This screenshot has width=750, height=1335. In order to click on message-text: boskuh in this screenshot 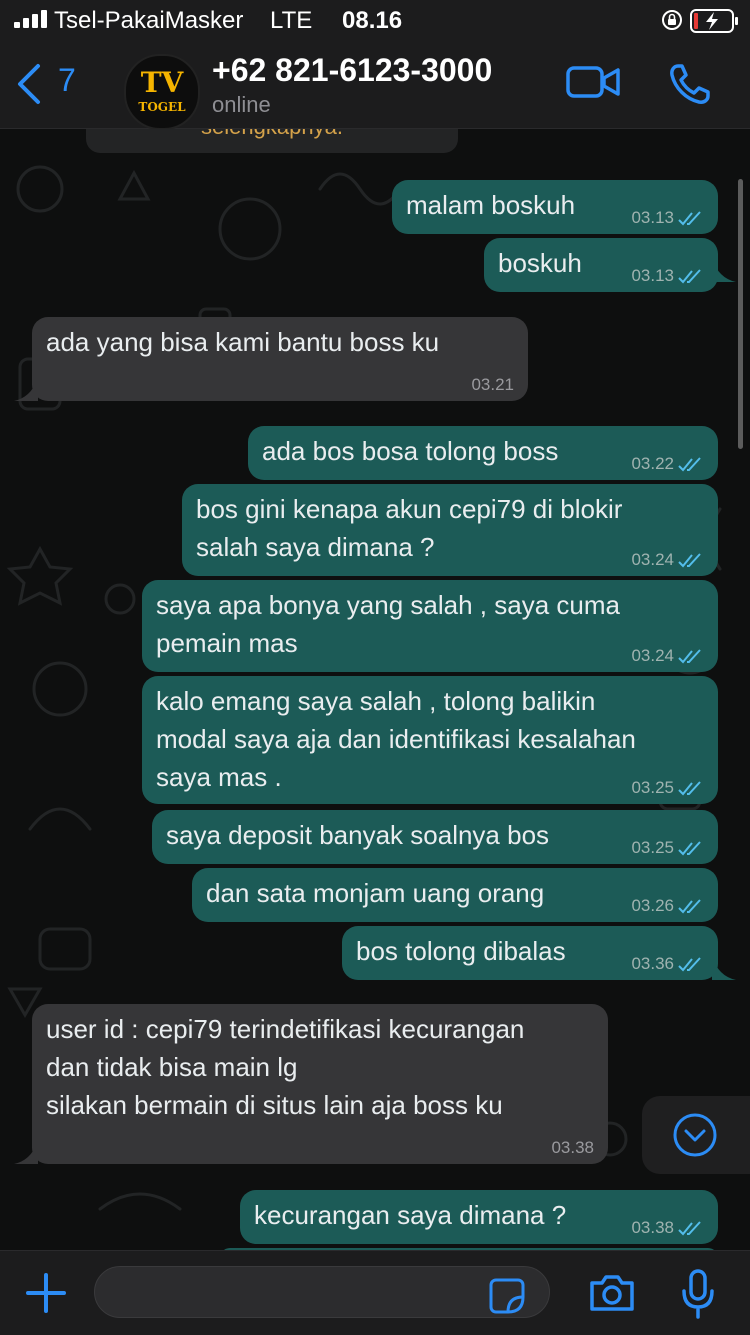, I will do `click(540, 263)`.